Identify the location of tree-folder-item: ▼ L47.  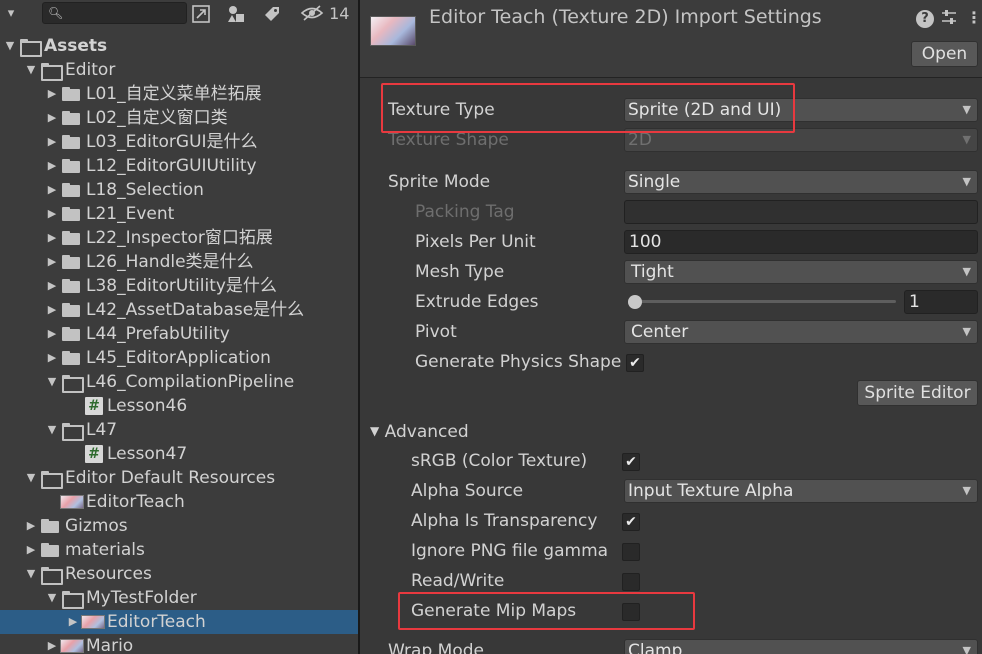
(179, 430).